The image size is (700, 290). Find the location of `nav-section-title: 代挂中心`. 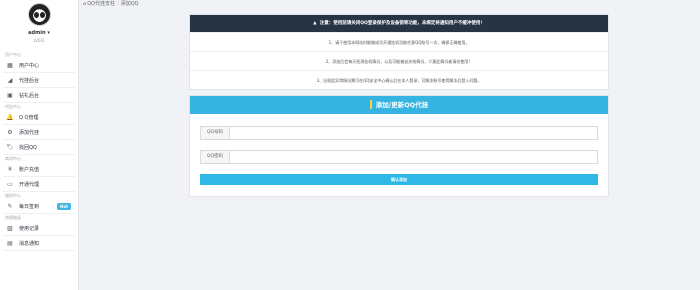

nav-section-title: 代挂中心 is located at coordinates (13, 106).